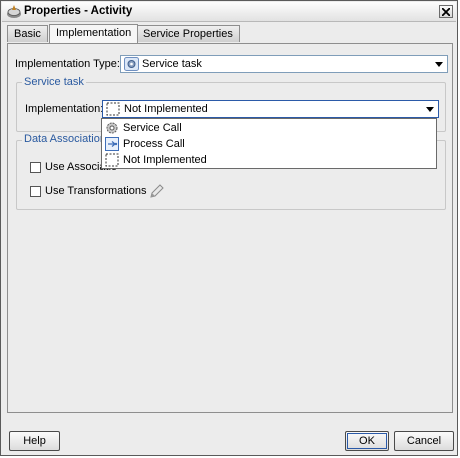  Describe the element at coordinates (269, 128) in the screenshot. I see `option-service-call: Service Call` at that location.